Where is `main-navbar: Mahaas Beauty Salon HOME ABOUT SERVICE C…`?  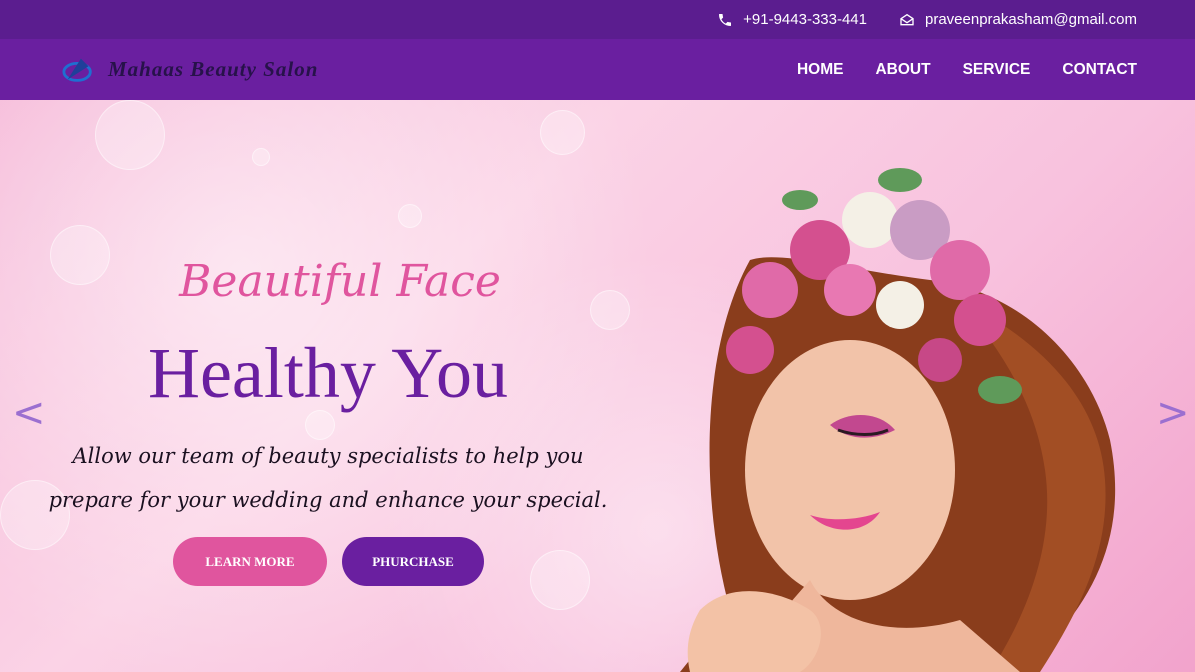 main-navbar: Mahaas Beauty Salon HOME ABOUT SERVICE C… is located at coordinates (597, 69).